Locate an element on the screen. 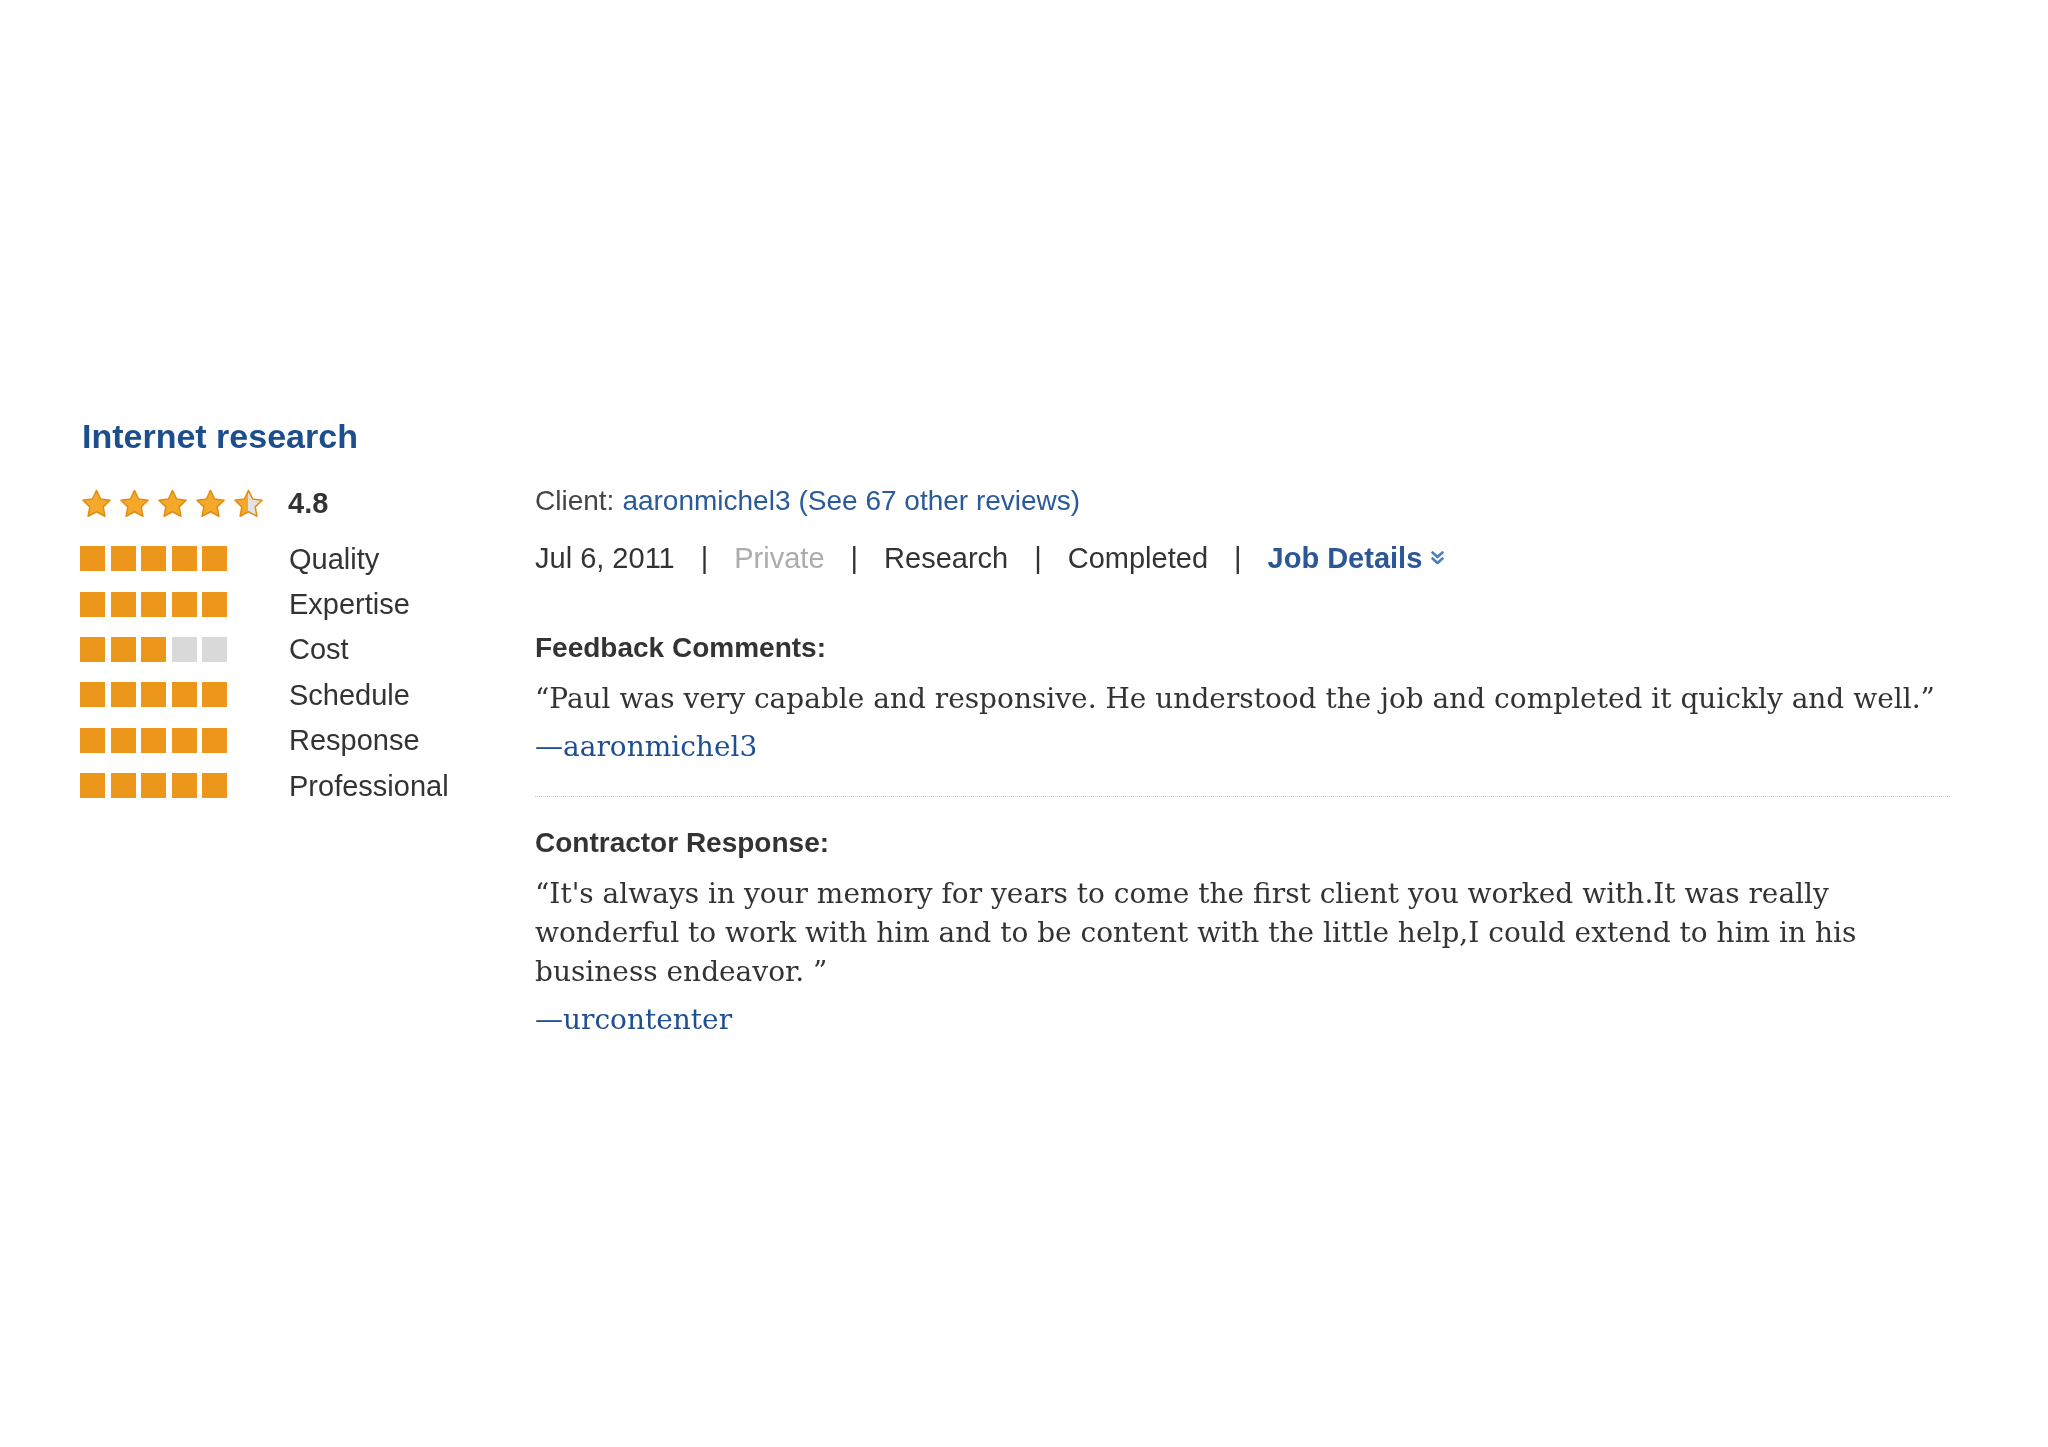  author-link: —aaronmichel3 is located at coordinates (646, 746).